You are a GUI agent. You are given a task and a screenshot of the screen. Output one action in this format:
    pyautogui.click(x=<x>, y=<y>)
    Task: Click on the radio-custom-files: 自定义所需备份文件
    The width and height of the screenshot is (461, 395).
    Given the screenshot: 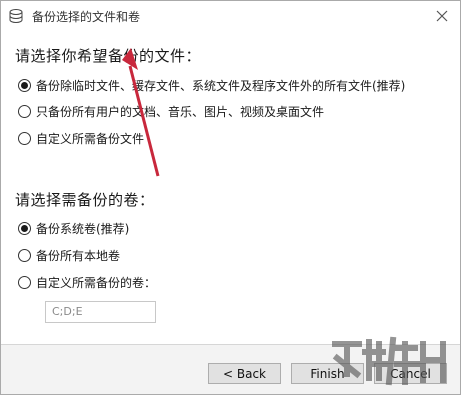 What is the action you would take?
    pyautogui.click(x=81, y=138)
    